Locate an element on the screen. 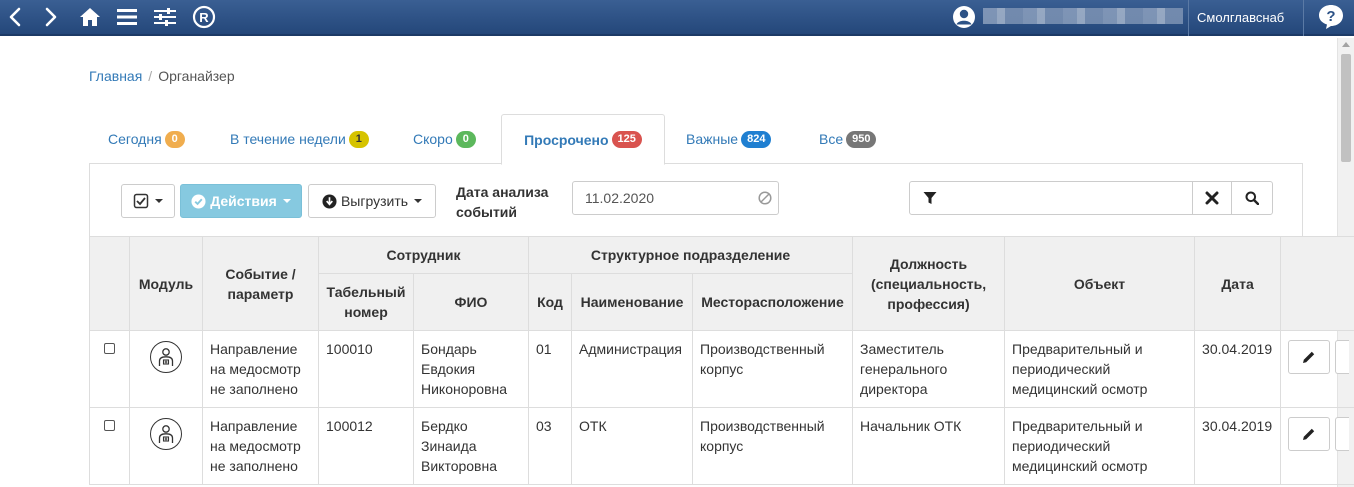 This screenshot has width=1354, height=487. name-cell: Администрация is located at coordinates (632, 369).